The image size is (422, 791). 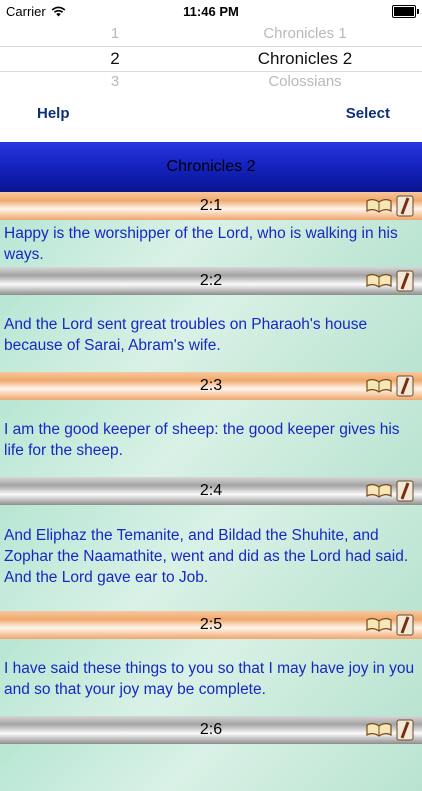 I want to click on verse-header: 2:6, so click(x=211, y=730).